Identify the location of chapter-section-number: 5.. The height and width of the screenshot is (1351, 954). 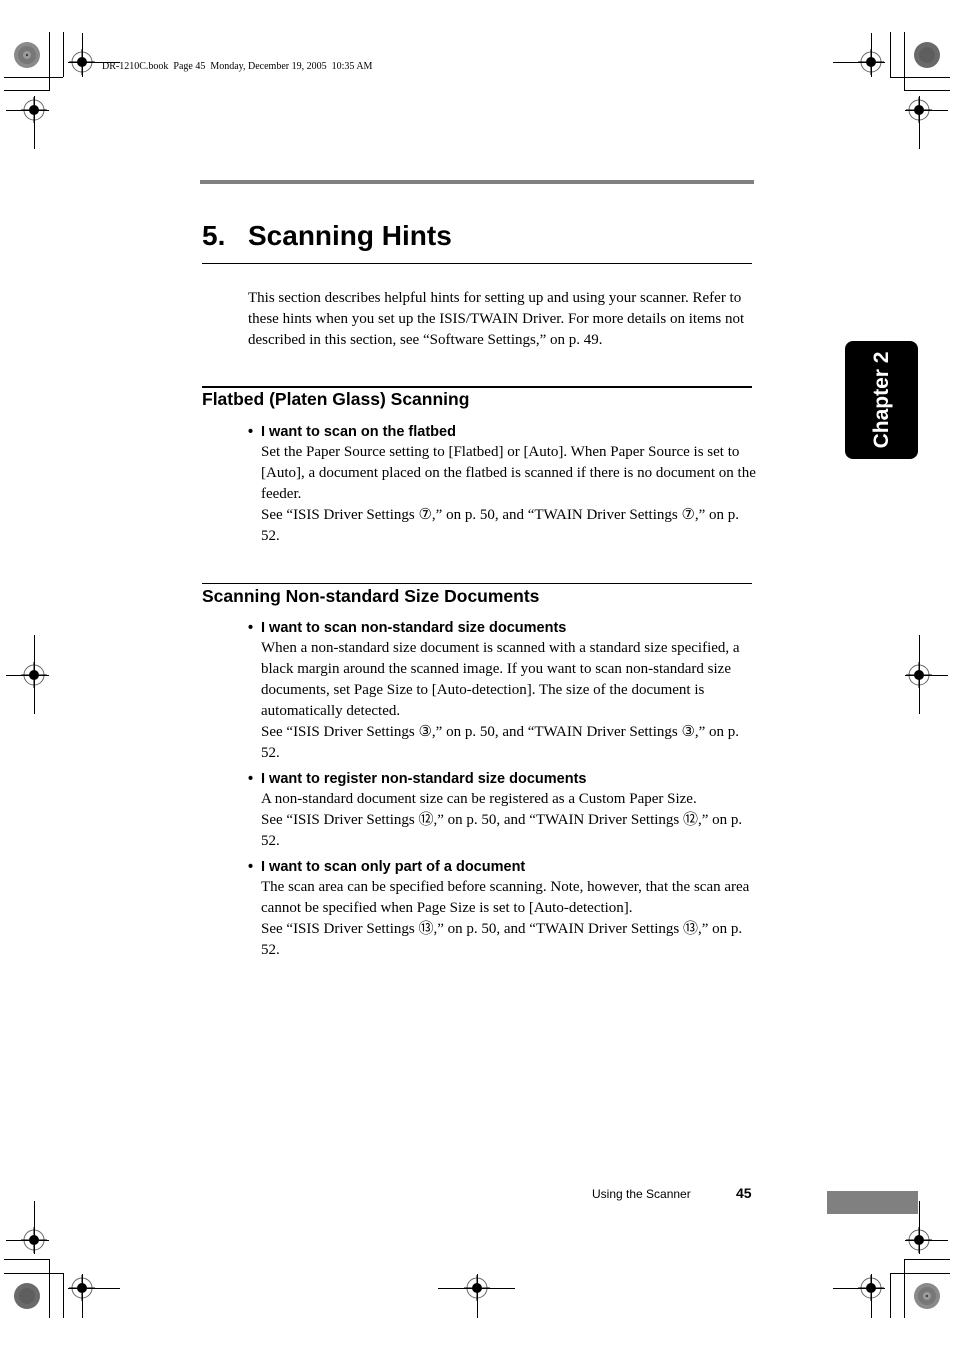
(214, 235).